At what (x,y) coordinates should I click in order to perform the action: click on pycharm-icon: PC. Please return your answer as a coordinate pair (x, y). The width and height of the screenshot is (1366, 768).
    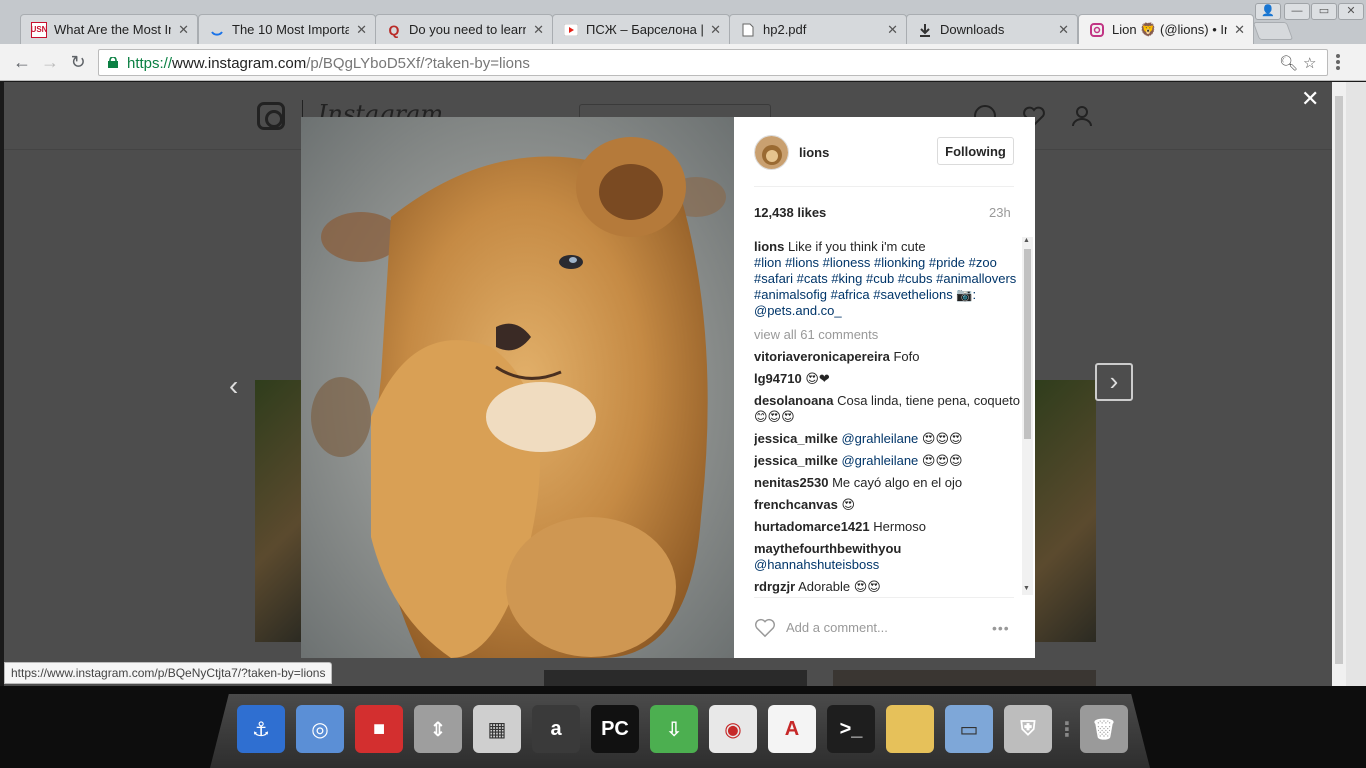
    Looking at the image, I should click on (615, 729).